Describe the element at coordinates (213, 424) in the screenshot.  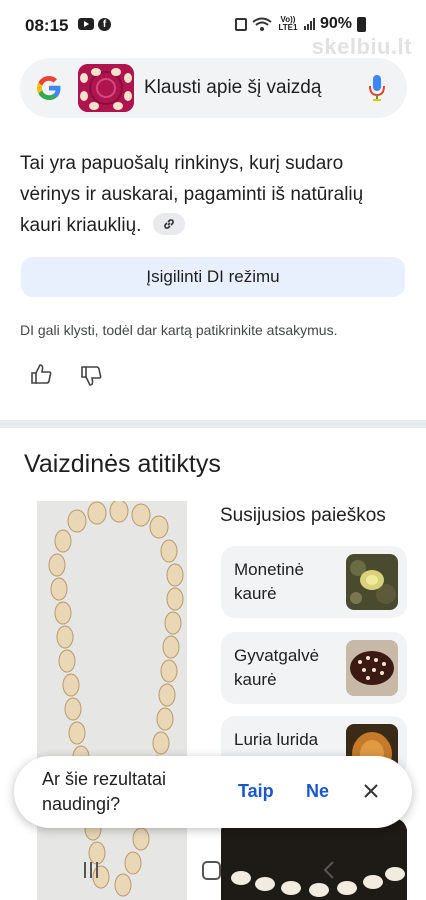
I see `section-divider` at that location.